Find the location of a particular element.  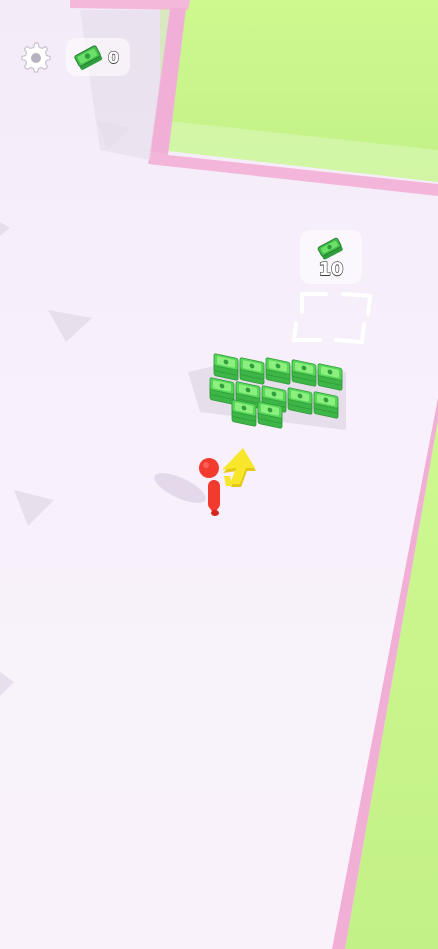

grass-top-right is located at coordinates (299, 91).